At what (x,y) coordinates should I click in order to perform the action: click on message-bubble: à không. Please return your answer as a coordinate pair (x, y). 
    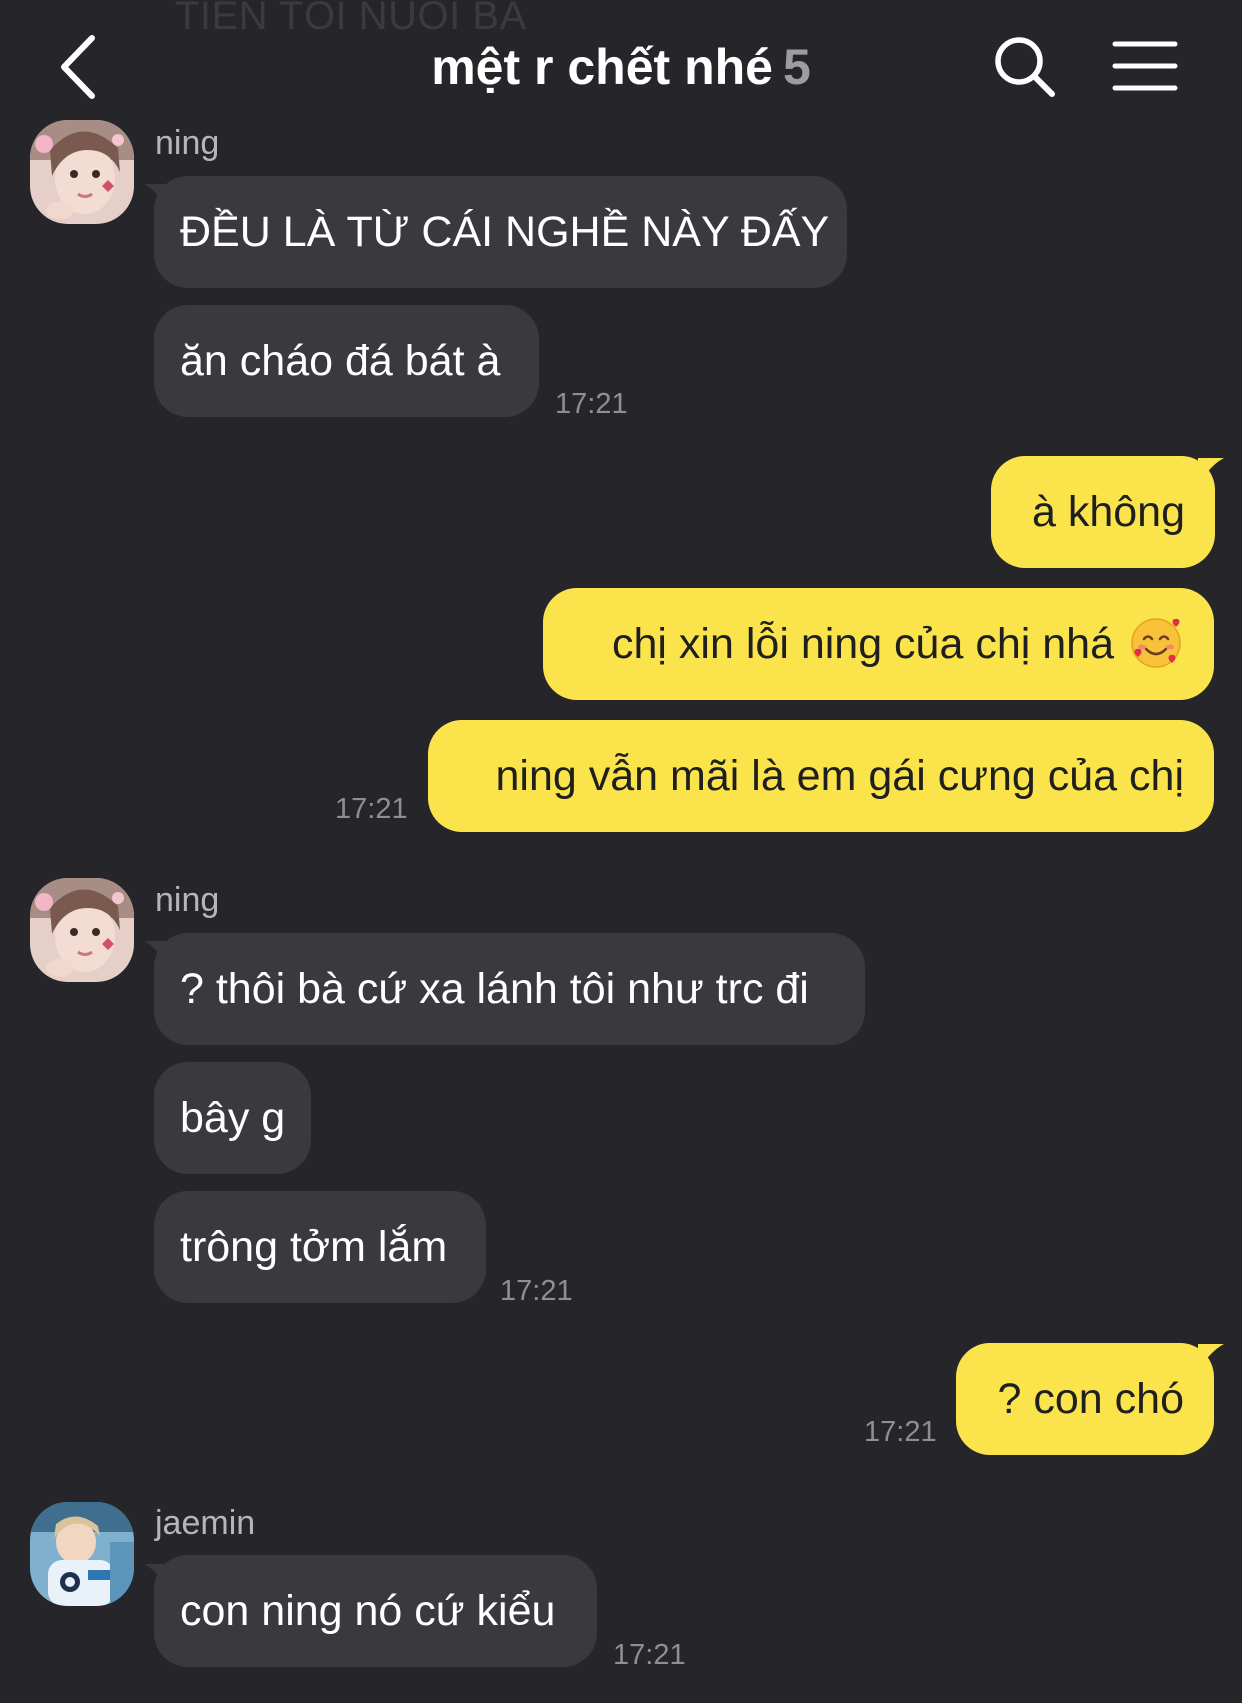
    Looking at the image, I should click on (1103, 512).